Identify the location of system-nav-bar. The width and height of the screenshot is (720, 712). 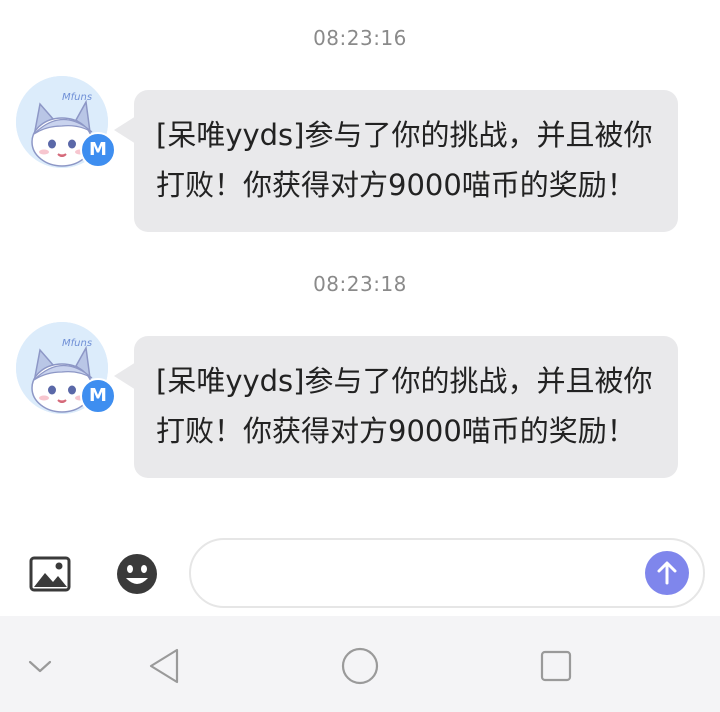
(360, 664).